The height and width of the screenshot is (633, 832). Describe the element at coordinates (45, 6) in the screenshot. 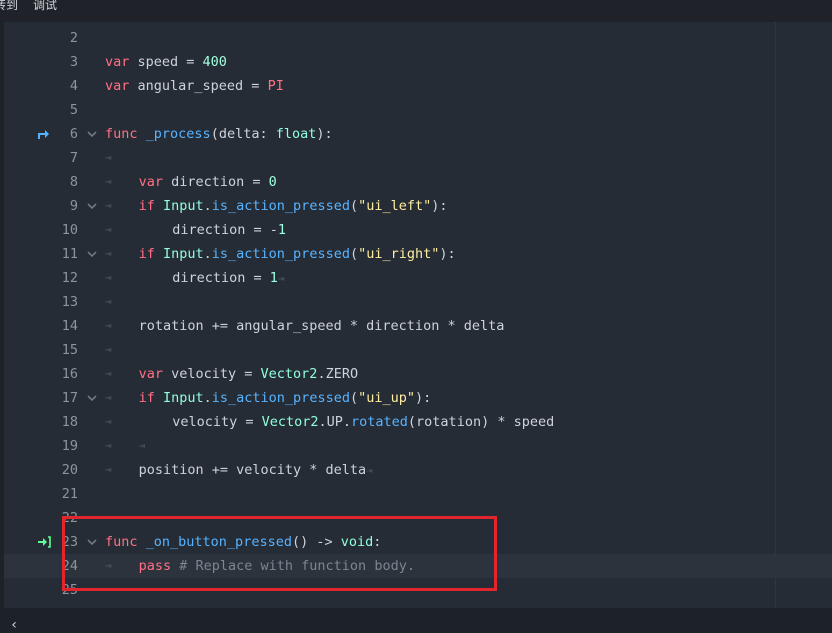

I see `menu-debug: 调试` at that location.